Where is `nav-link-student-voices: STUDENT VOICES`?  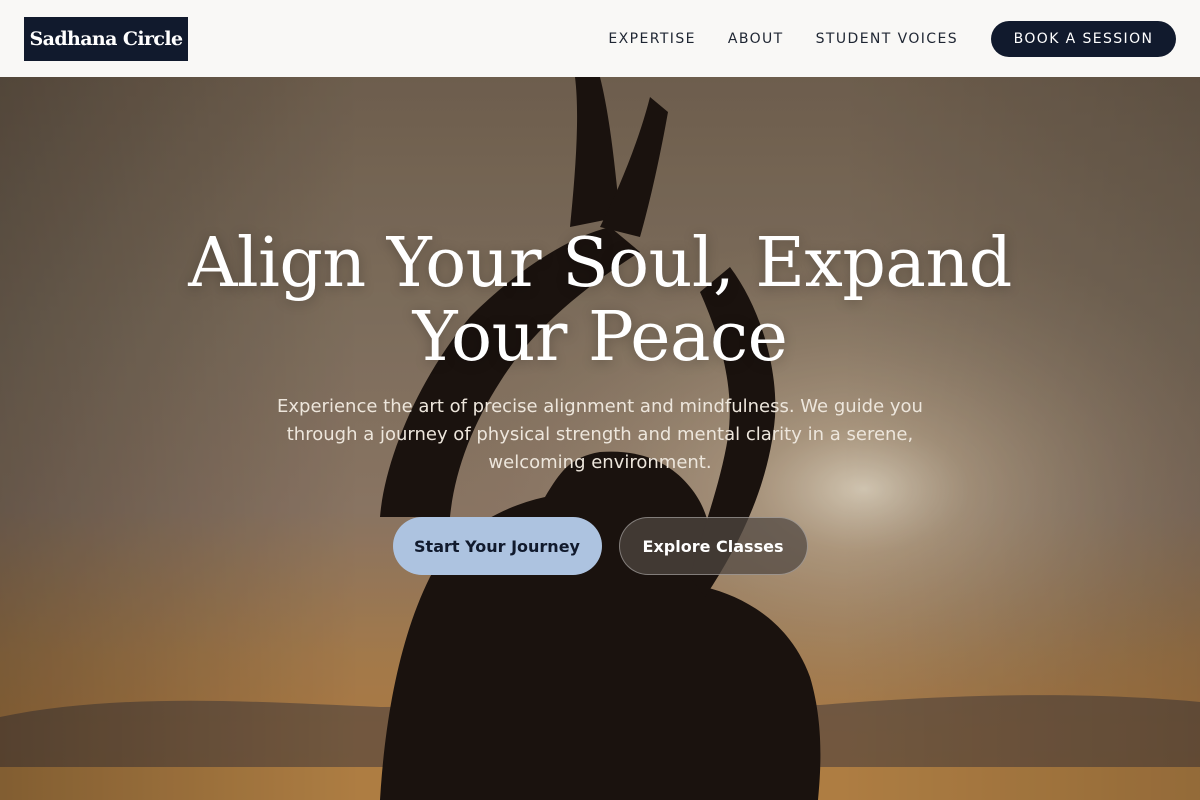 nav-link-student-voices: STUDENT VOICES is located at coordinates (887, 39).